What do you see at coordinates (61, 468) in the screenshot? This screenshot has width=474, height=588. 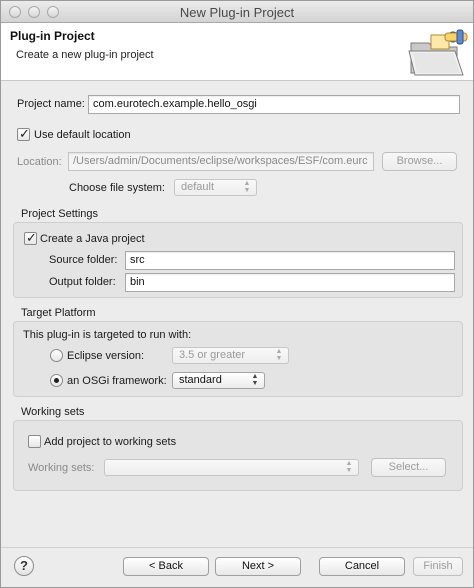 I see `working-sets-label: Working sets:` at bounding box center [61, 468].